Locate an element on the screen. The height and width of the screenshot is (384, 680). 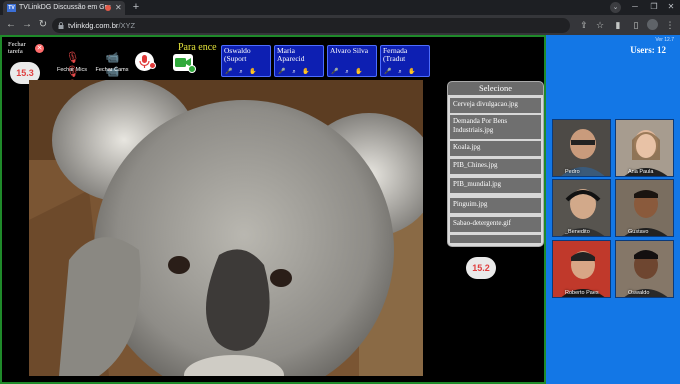
close-mics-label: Fechar Mics is located at coordinates (72, 70).